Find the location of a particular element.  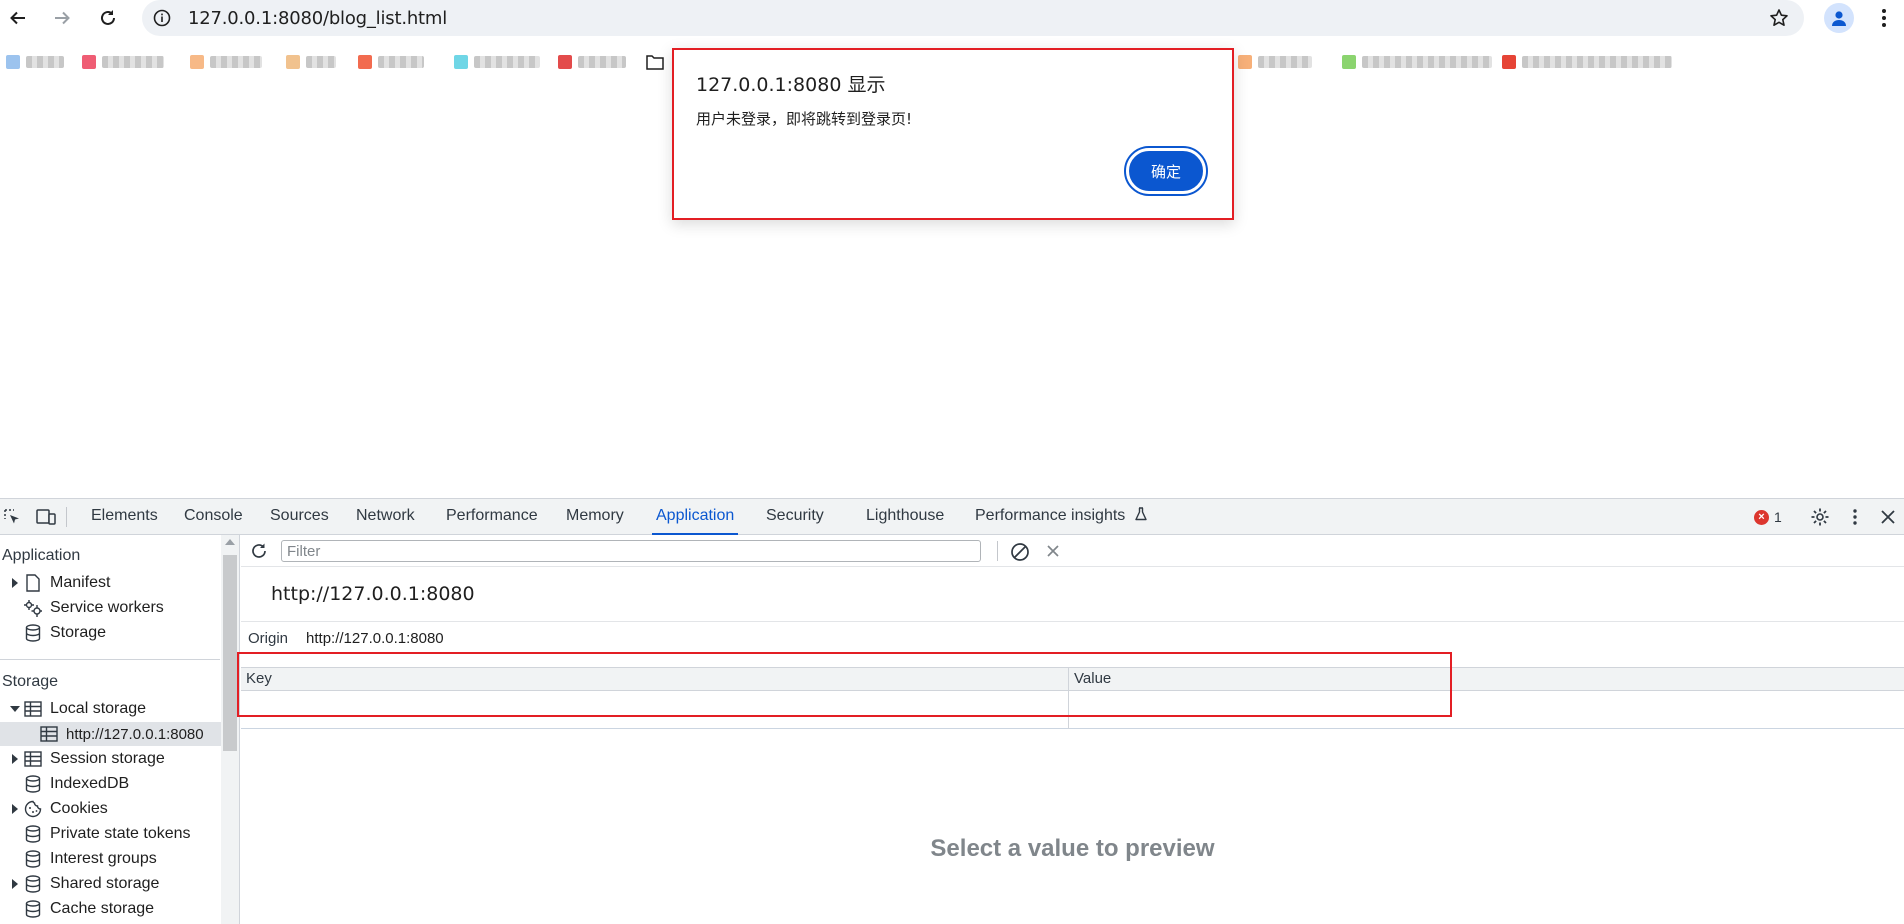

sidebar-divider is located at coordinates (110, 659).